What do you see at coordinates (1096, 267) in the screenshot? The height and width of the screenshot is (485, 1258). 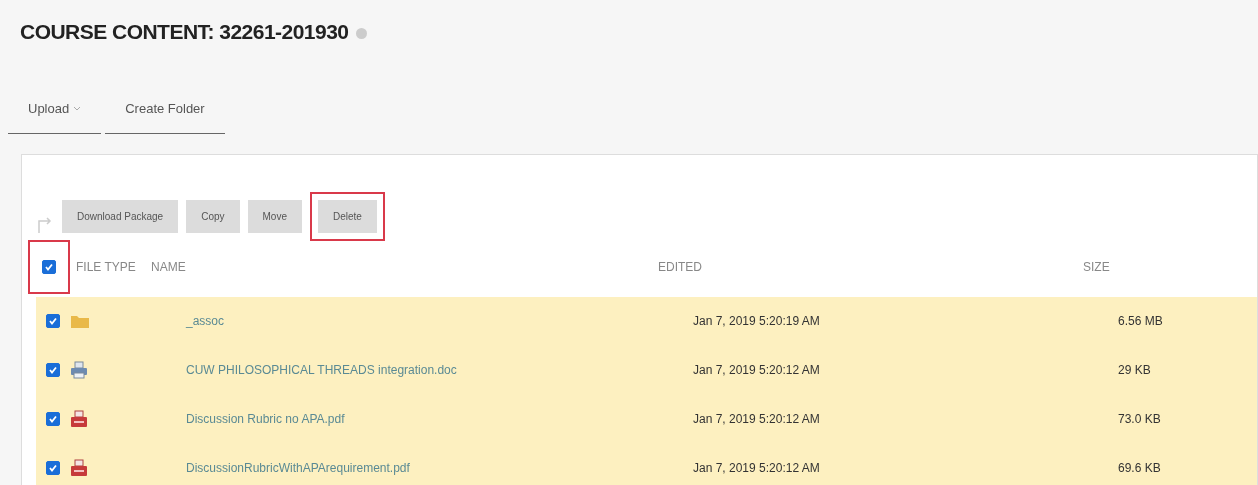 I see `column-header: SIZE` at bounding box center [1096, 267].